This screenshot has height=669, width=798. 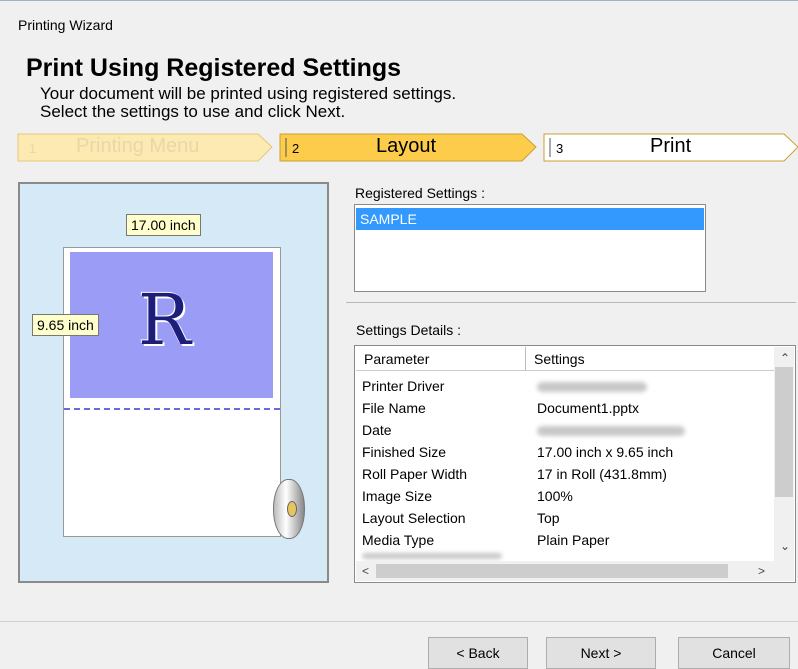 I want to click on column-header-settings: Settings, so click(x=650, y=359).